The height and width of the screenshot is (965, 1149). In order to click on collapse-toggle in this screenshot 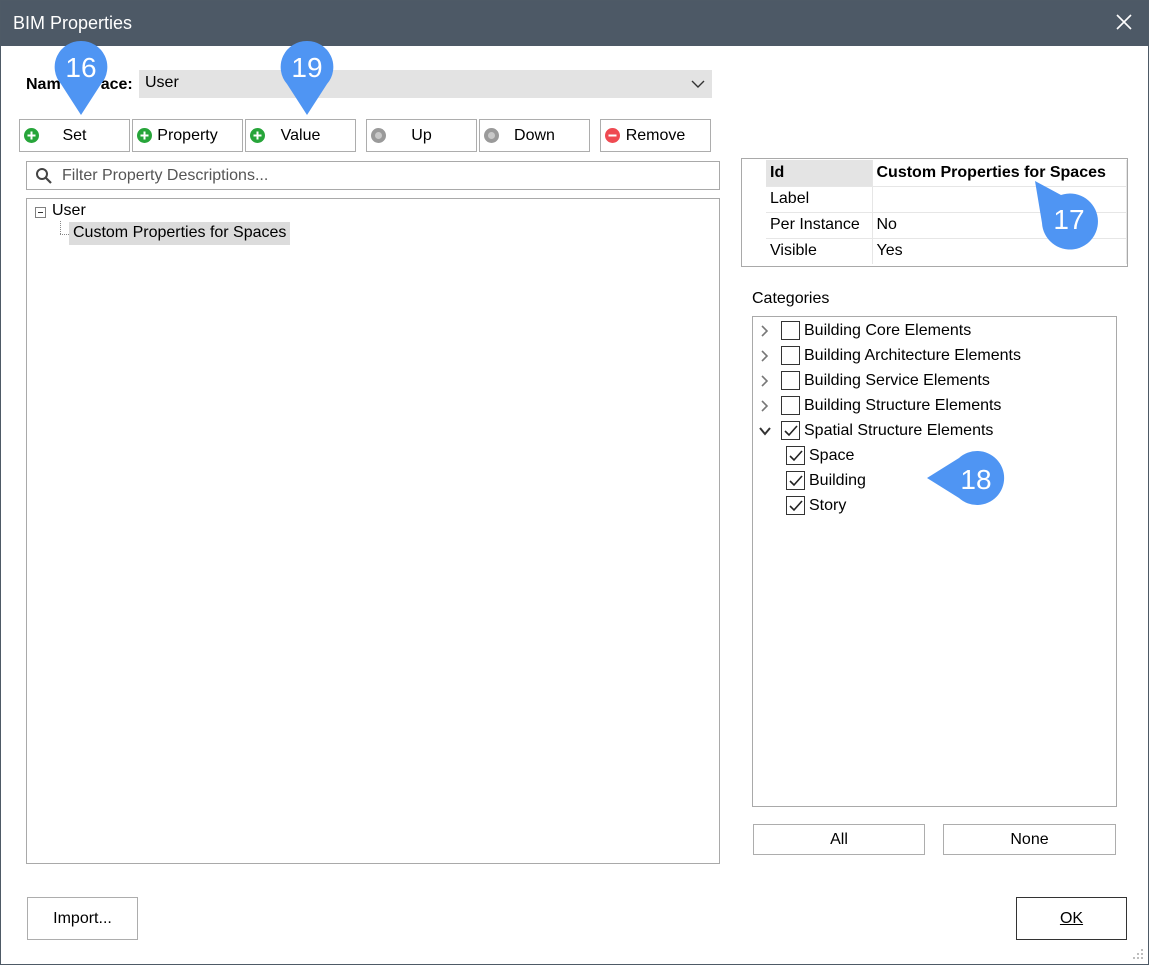, I will do `click(40, 212)`.